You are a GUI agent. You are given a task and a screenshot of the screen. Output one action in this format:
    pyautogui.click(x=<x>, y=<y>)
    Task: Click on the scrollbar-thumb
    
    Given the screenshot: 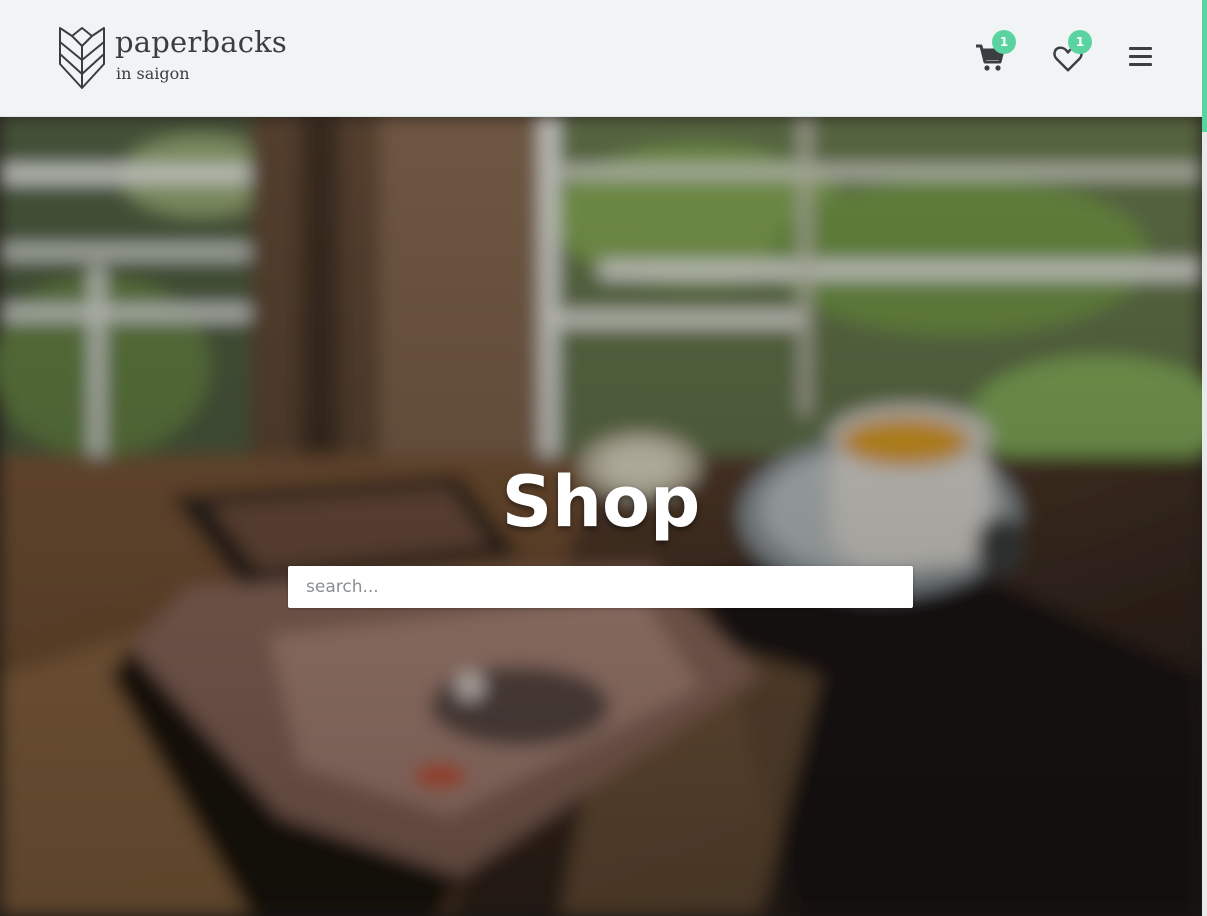 What is the action you would take?
    pyautogui.click(x=1204, y=66)
    